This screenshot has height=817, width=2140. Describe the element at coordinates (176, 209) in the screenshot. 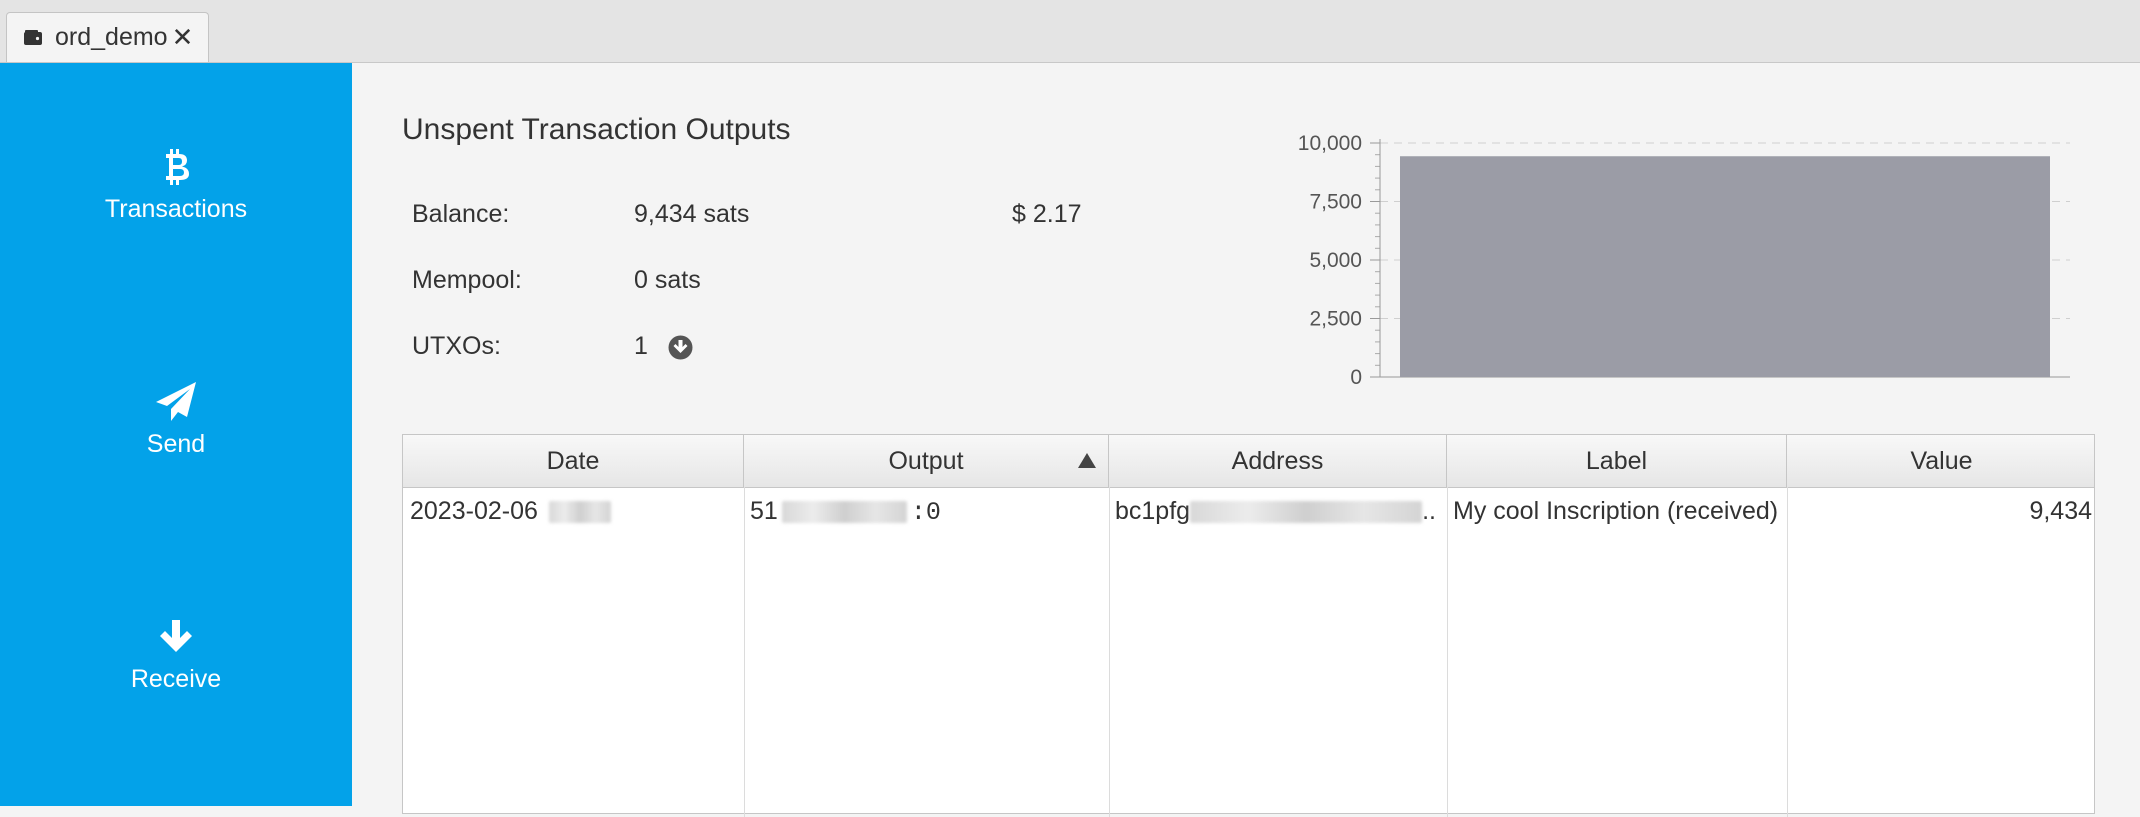

I see `sidebar-item-label: Transactions` at that location.